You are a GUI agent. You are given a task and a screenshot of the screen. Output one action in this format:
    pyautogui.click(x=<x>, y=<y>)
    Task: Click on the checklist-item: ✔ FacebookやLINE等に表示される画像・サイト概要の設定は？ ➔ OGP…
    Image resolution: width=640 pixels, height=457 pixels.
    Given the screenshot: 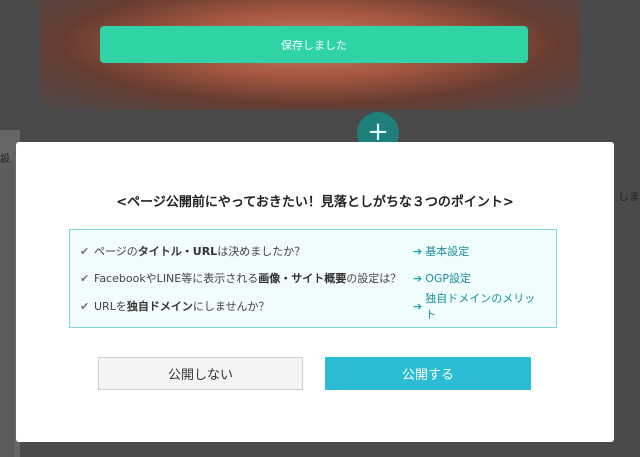 What is the action you would take?
    pyautogui.click(x=313, y=278)
    